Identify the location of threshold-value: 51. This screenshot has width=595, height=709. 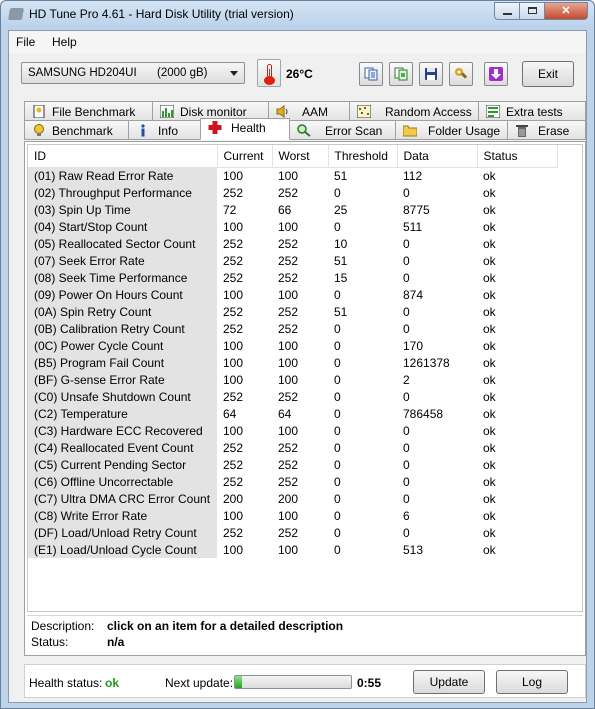
(341, 311).